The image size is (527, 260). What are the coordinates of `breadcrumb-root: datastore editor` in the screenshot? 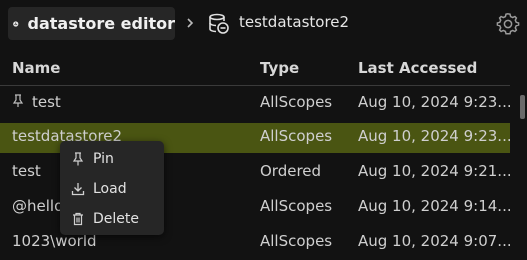 It's located at (91, 23).